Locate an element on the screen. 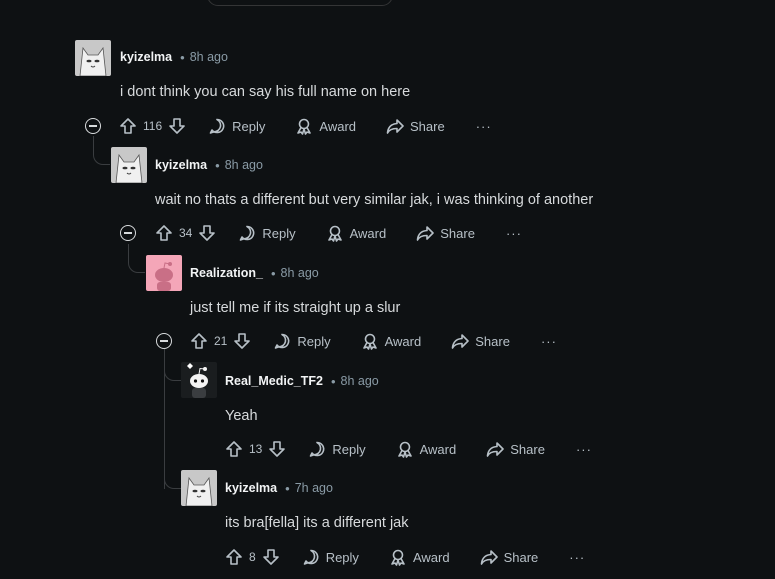 The image size is (775, 579). comment-author: Realization_ is located at coordinates (226, 273).